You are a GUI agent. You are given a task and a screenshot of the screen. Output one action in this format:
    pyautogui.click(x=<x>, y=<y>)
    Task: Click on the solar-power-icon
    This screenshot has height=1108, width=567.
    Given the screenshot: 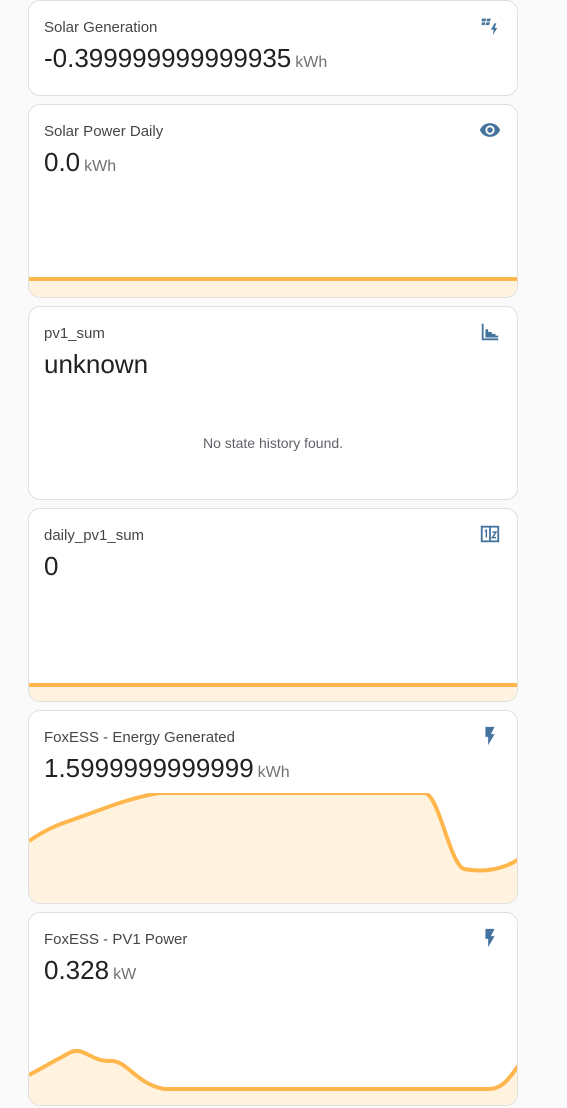 What is the action you would take?
    pyautogui.click(x=490, y=26)
    